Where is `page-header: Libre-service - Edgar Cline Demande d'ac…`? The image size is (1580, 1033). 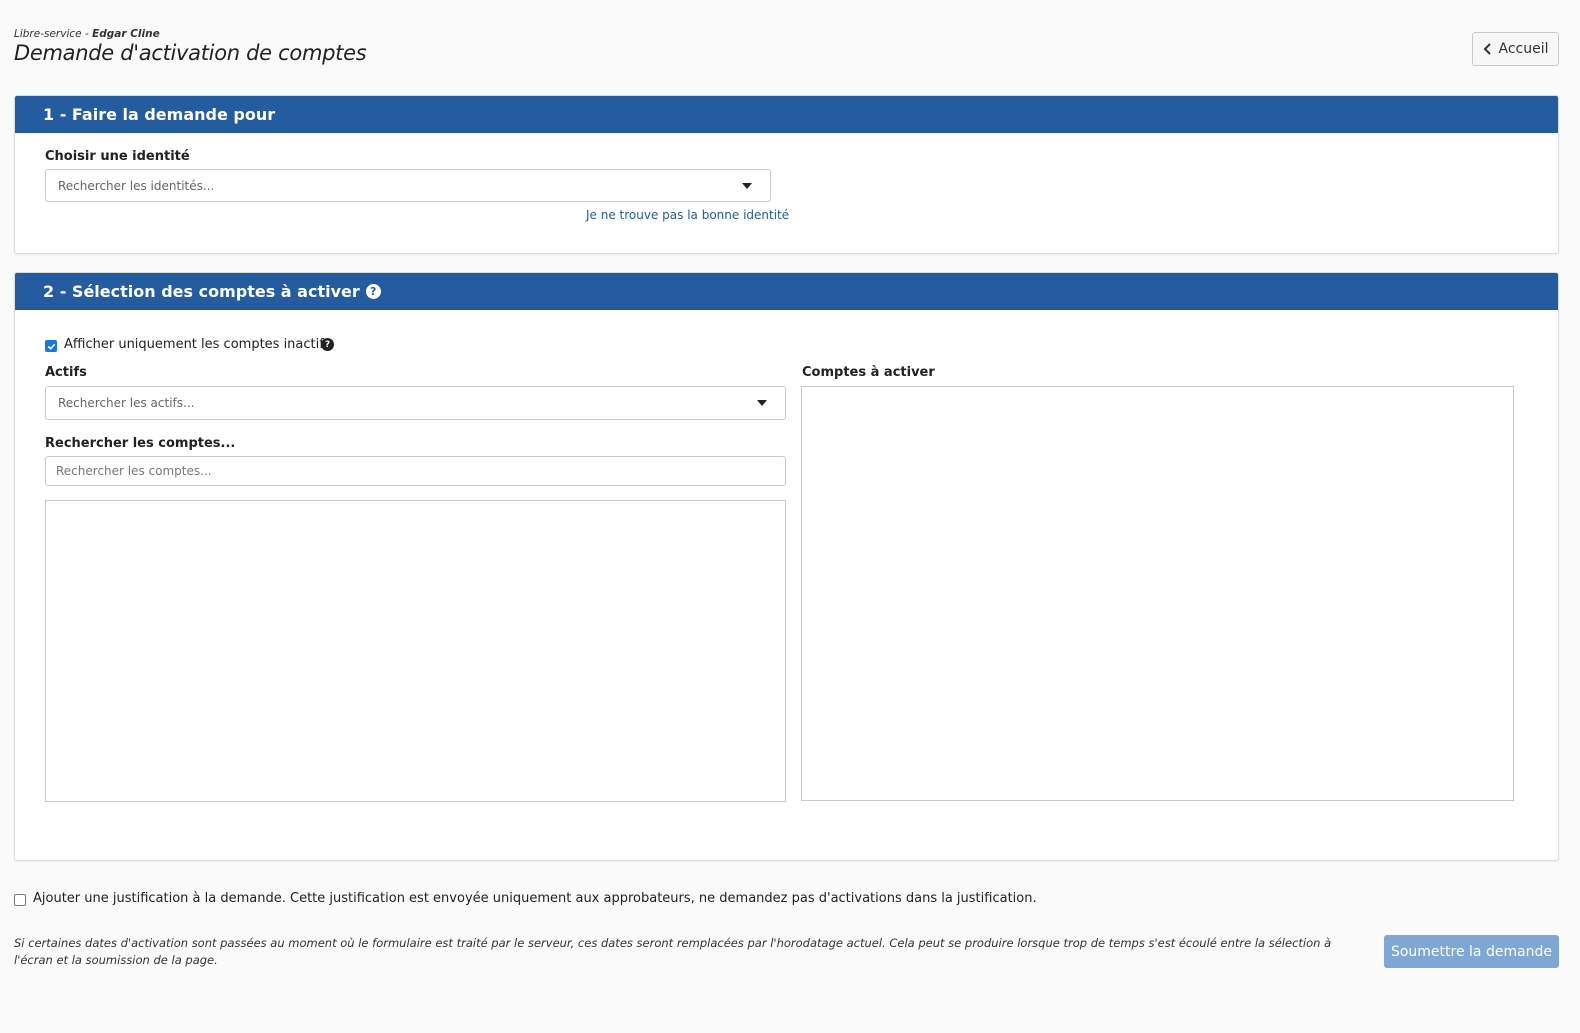 page-header: Libre-service - Edgar Cline Demande d'ac… is located at coordinates (190, 46).